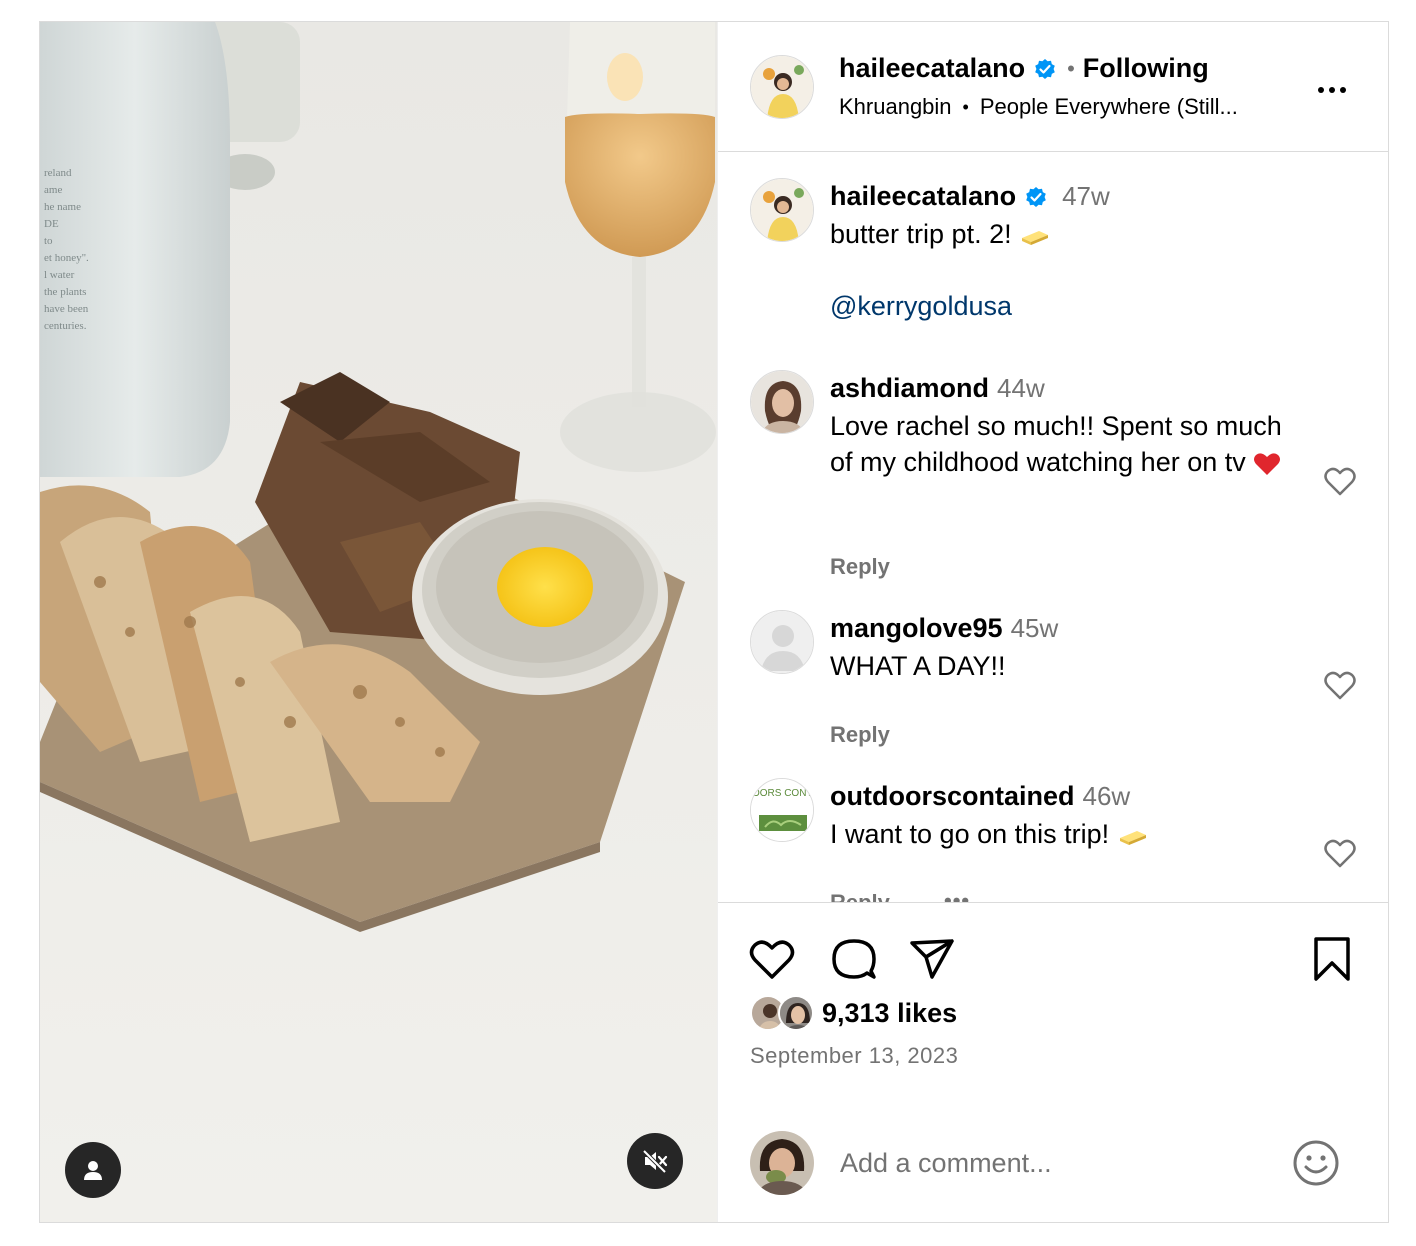 Image resolution: width=1416 pixels, height=1246 pixels. I want to click on following-button: Following, so click(1146, 68).